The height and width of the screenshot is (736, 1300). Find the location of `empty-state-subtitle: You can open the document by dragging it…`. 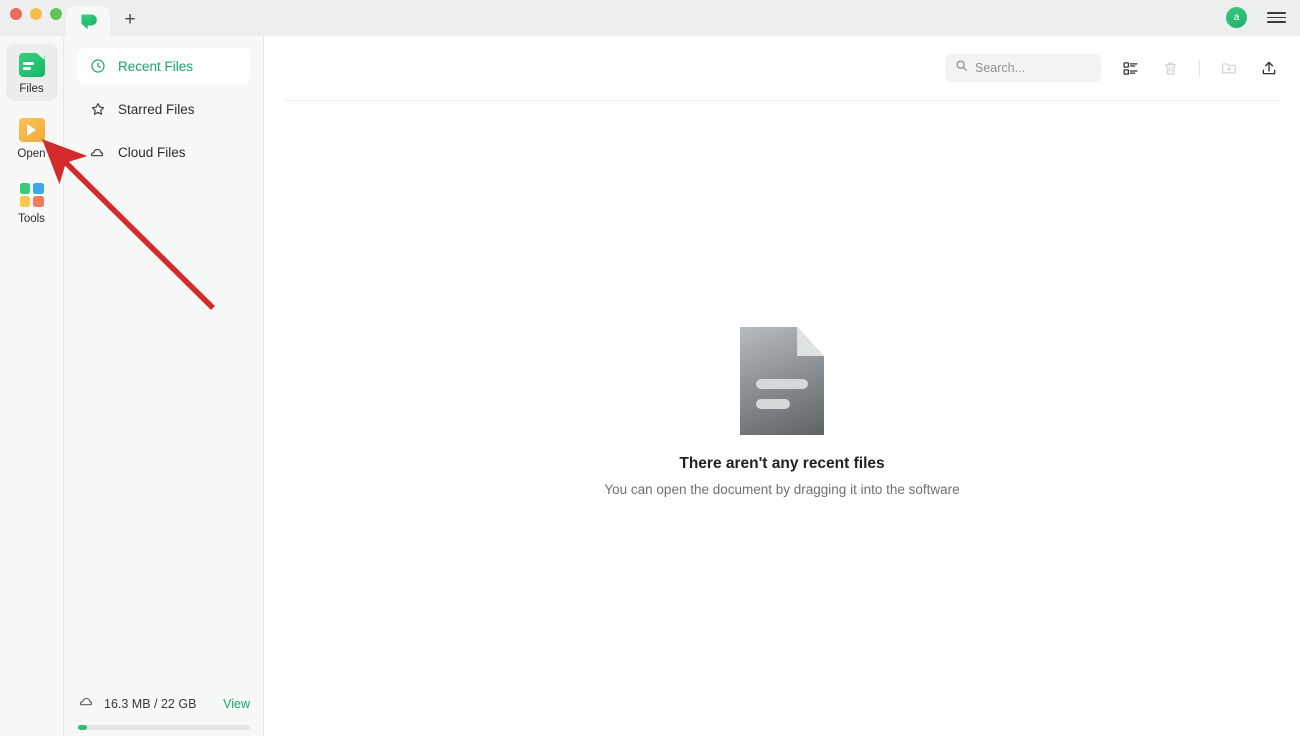

empty-state-subtitle: You can open the document by dragging it… is located at coordinates (782, 489).